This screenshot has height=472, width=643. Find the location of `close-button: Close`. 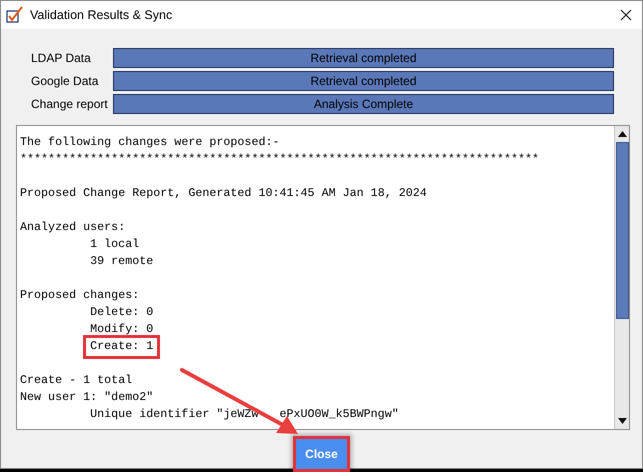

close-button: Close is located at coordinates (321, 454).